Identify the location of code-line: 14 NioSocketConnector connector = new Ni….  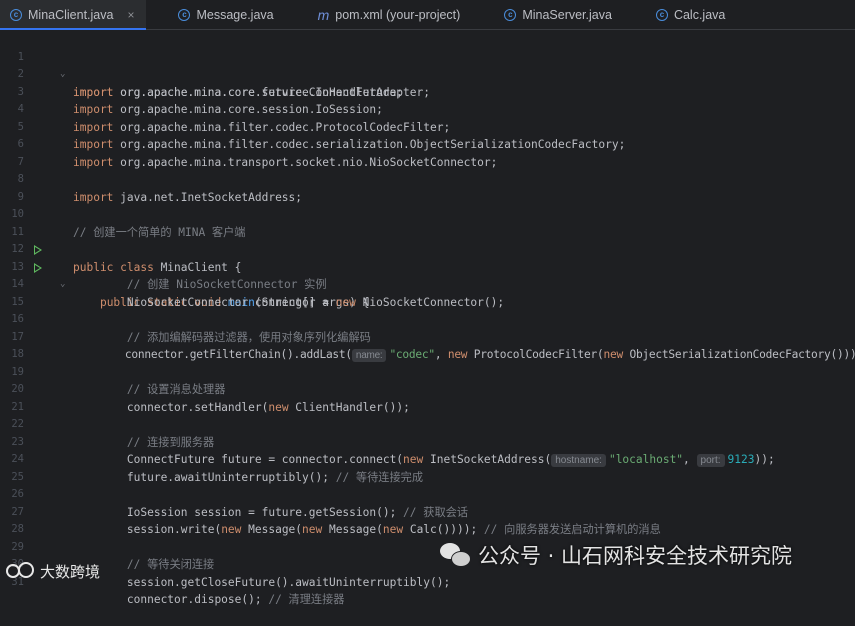
(427, 284).